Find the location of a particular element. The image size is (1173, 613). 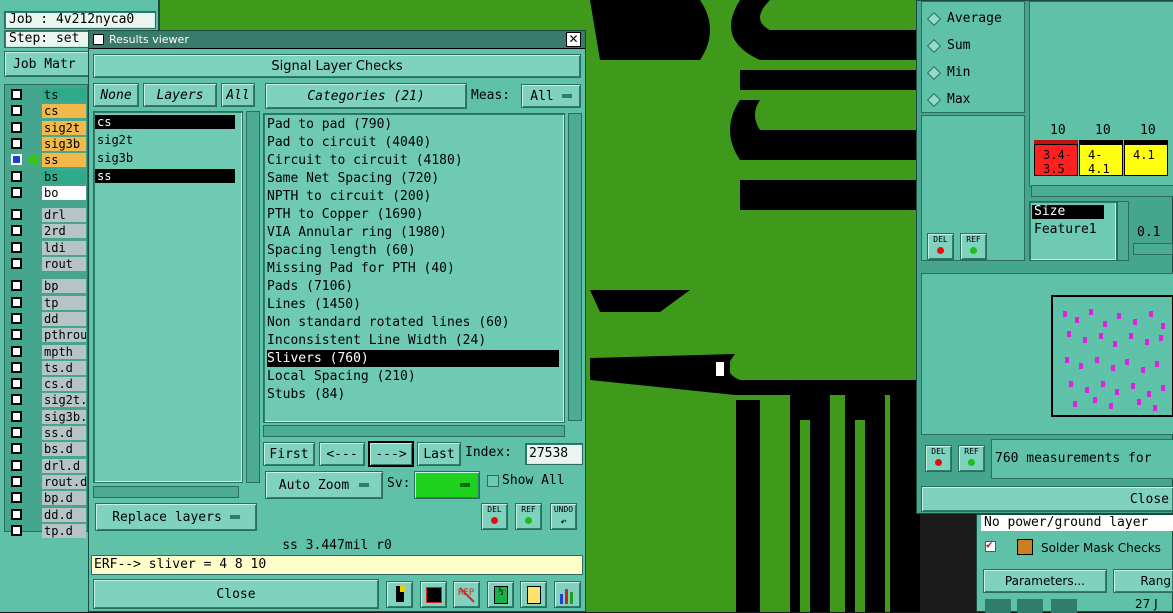

categories-hscroll is located at coordinates (414, 431).